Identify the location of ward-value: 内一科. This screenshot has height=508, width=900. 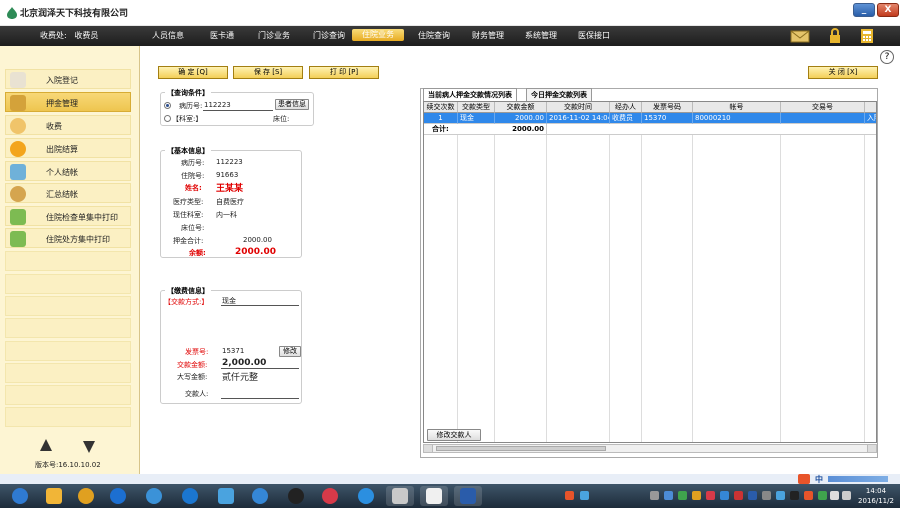
(226, 215).